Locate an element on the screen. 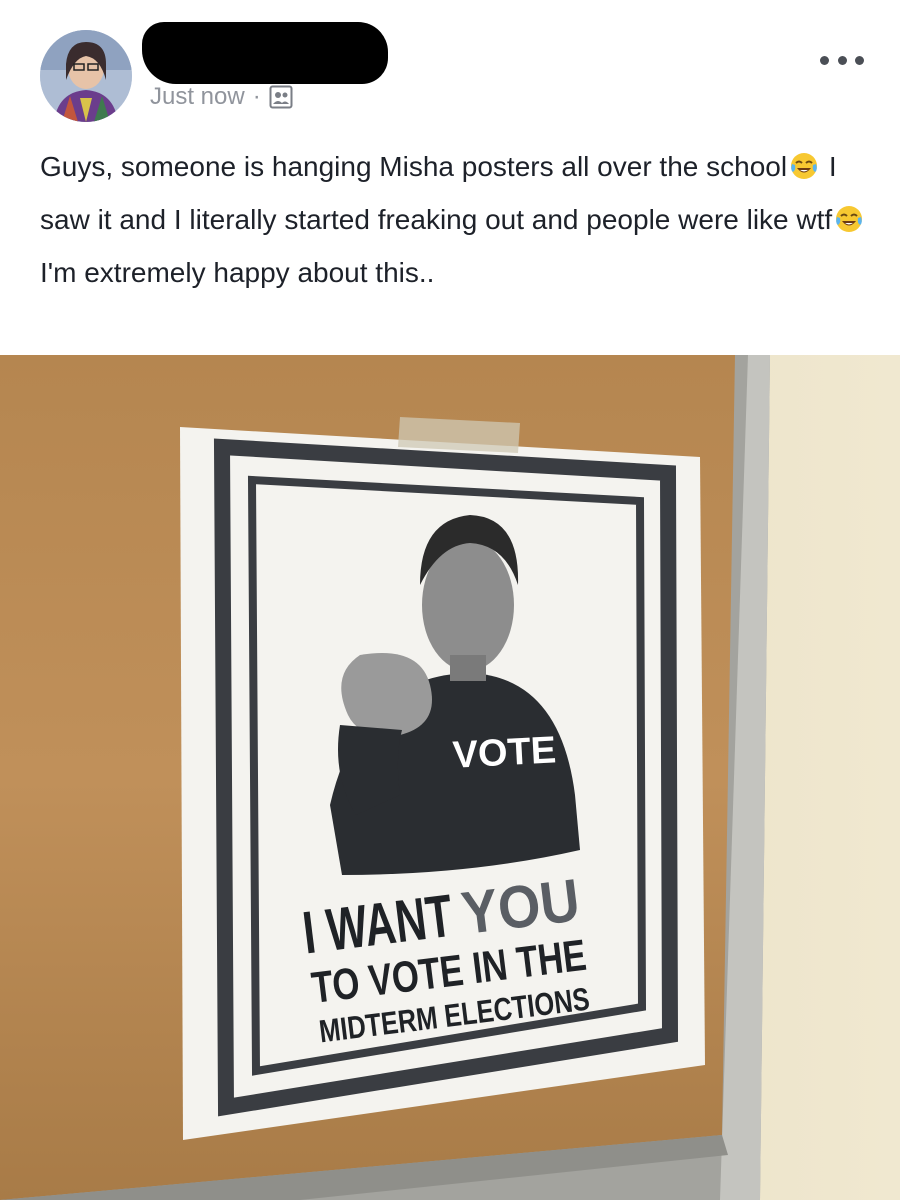 The height and width of the screenshot is (1200, 900). author-avatar is located at coordinates (86, 76).